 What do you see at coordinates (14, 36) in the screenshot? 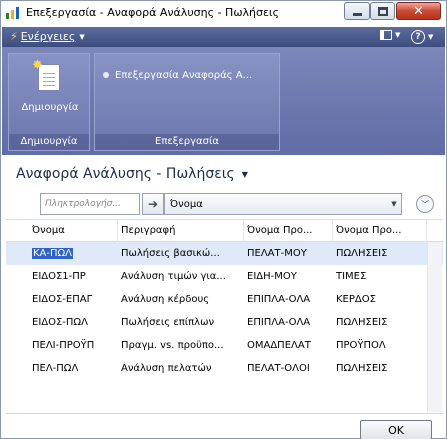
I see `bolt-icon: ⚡` at bounding box center [14, 36].